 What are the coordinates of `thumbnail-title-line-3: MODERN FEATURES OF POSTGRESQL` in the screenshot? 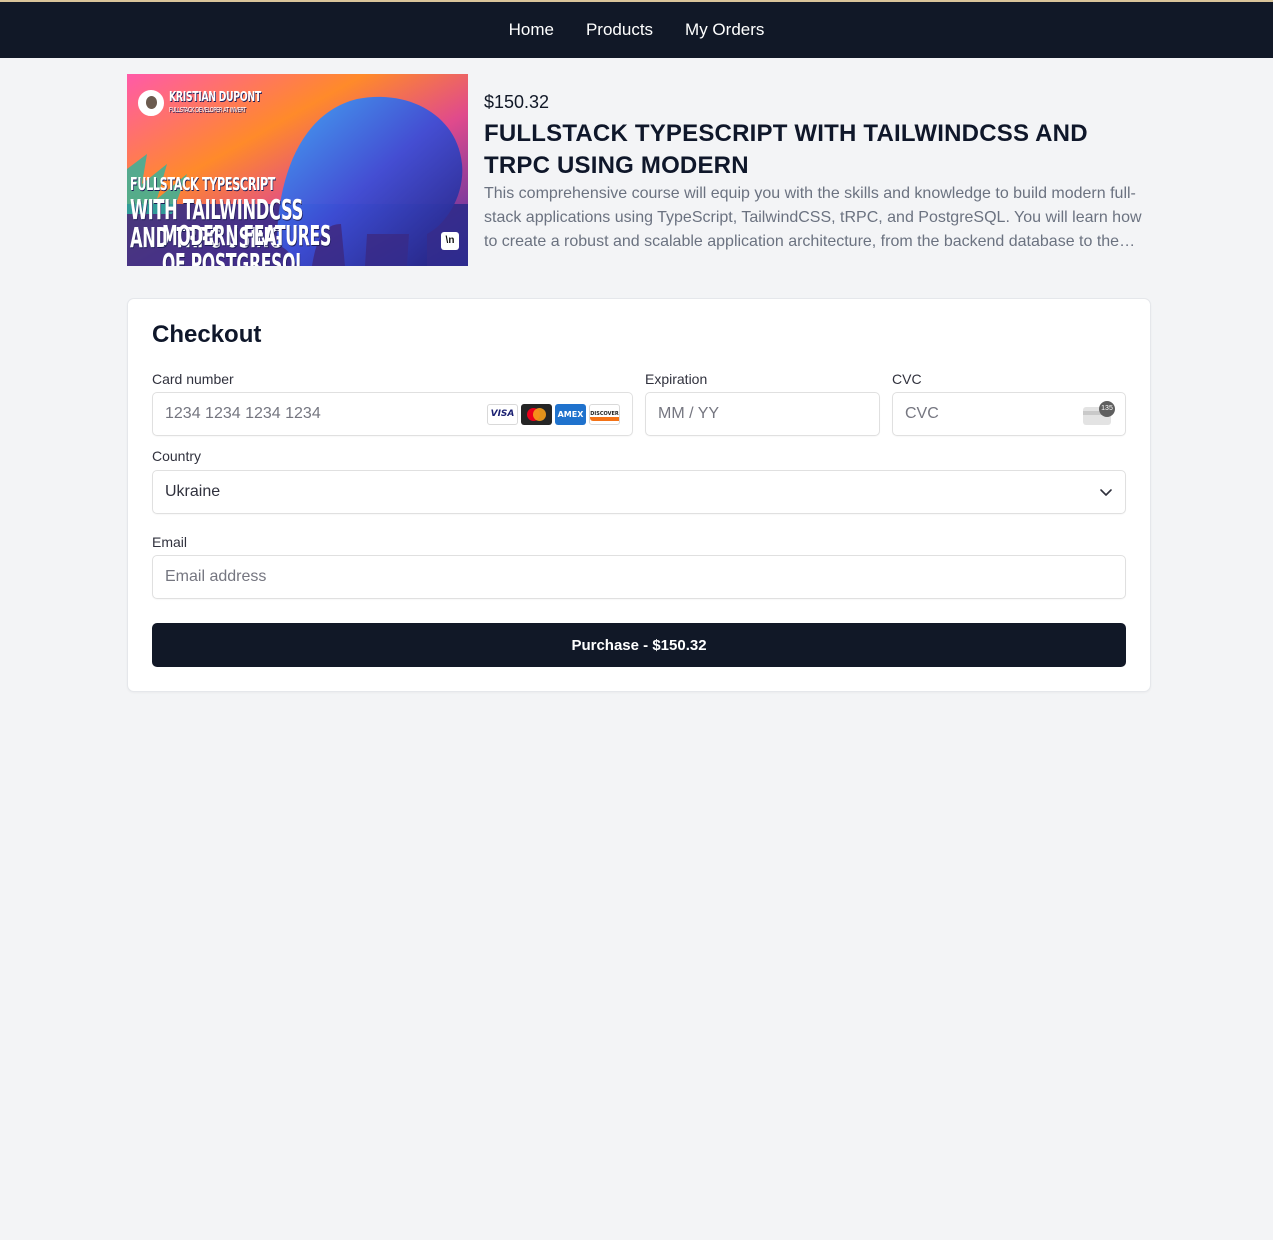 It's located at (246, 243).